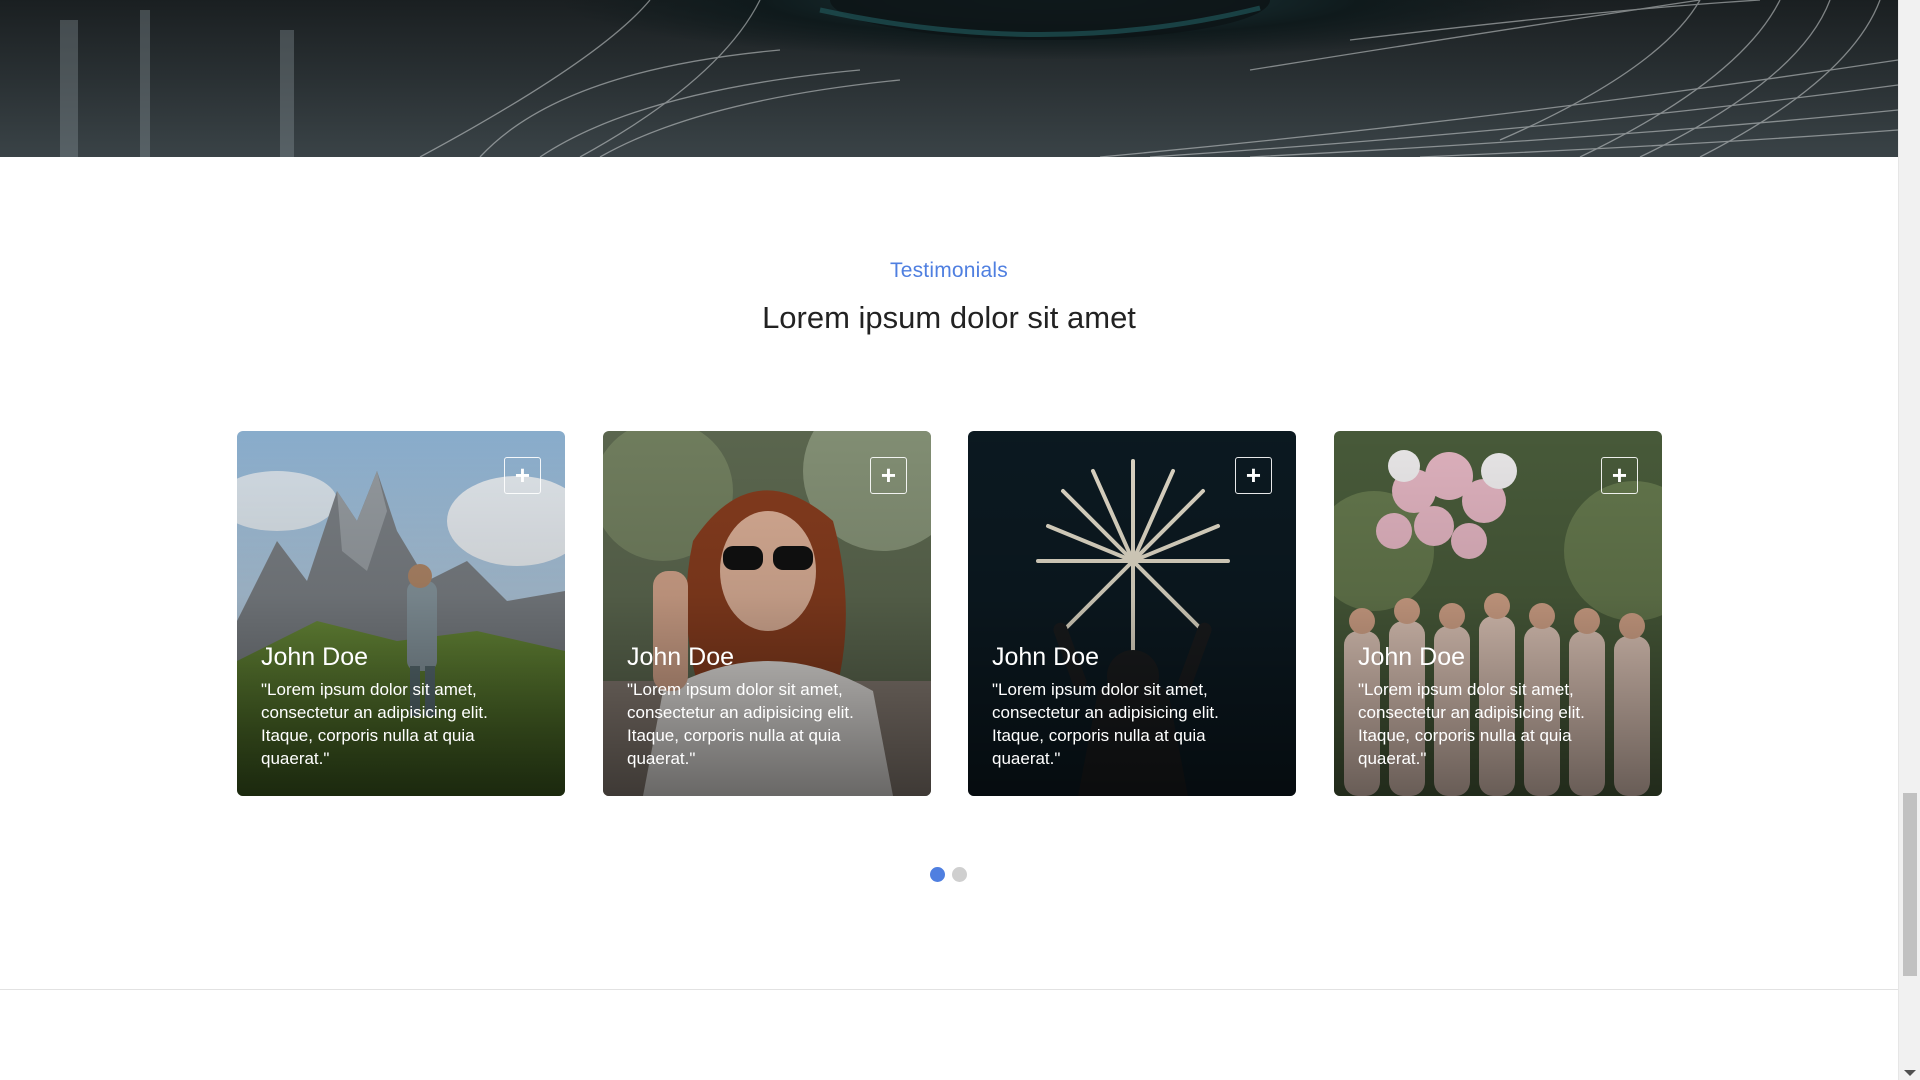  What do you see at coordinates (949, 989) in the screenshot?
I see `section-divider` at bounding box center [949, 989].